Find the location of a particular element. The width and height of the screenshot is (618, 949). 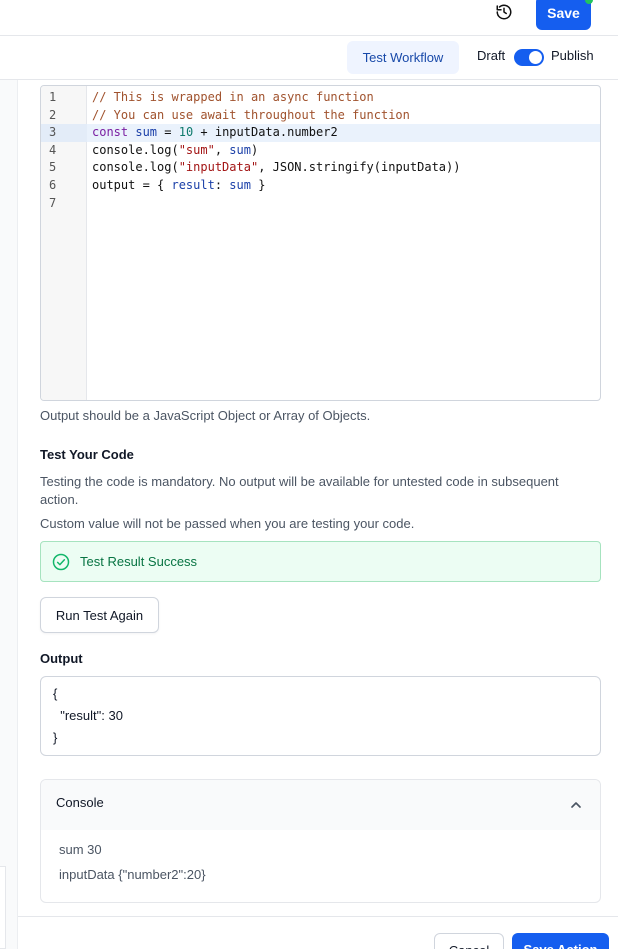

code-line: console.log("sum", sum) is located at coordinates (175, 151).